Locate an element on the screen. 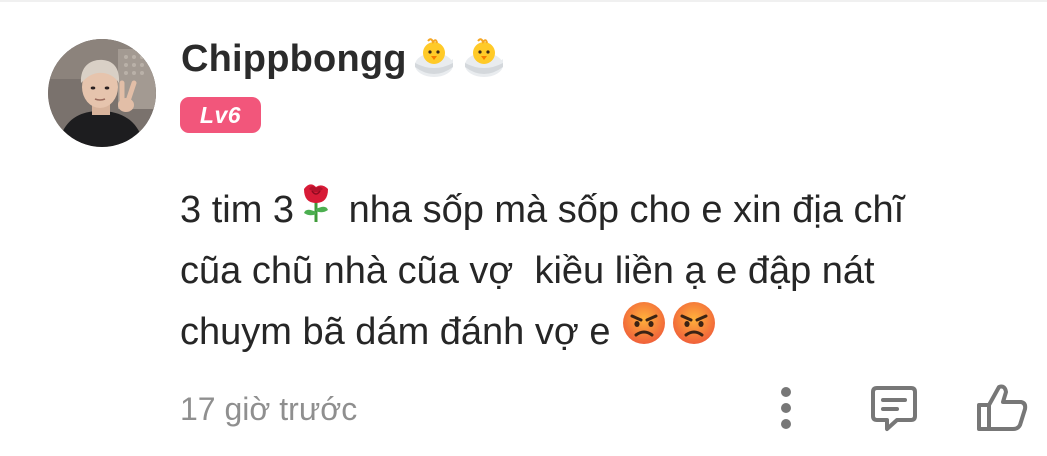  top-divider is located at coordinates (523, 1).